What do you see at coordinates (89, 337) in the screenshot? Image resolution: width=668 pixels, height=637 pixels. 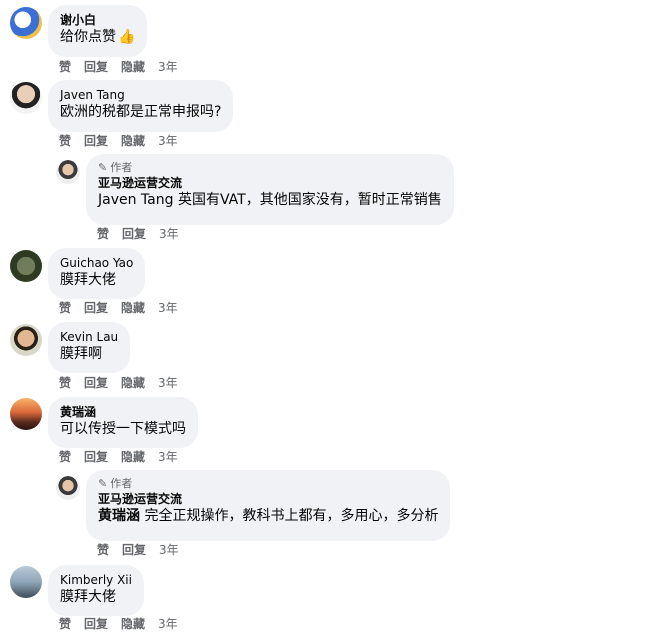 I see `comment-author: Kevin Lau` at bounding box center [89, 337].